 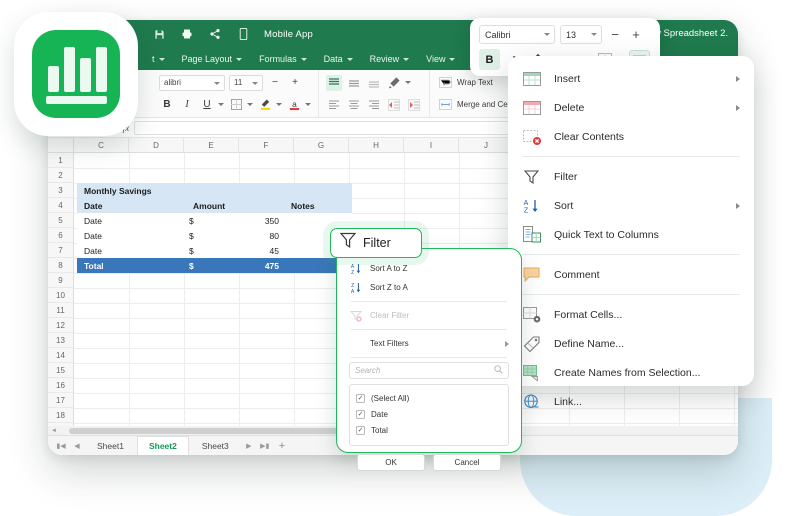 I want to click on column-header-g: G, so click(x=321, y=145).